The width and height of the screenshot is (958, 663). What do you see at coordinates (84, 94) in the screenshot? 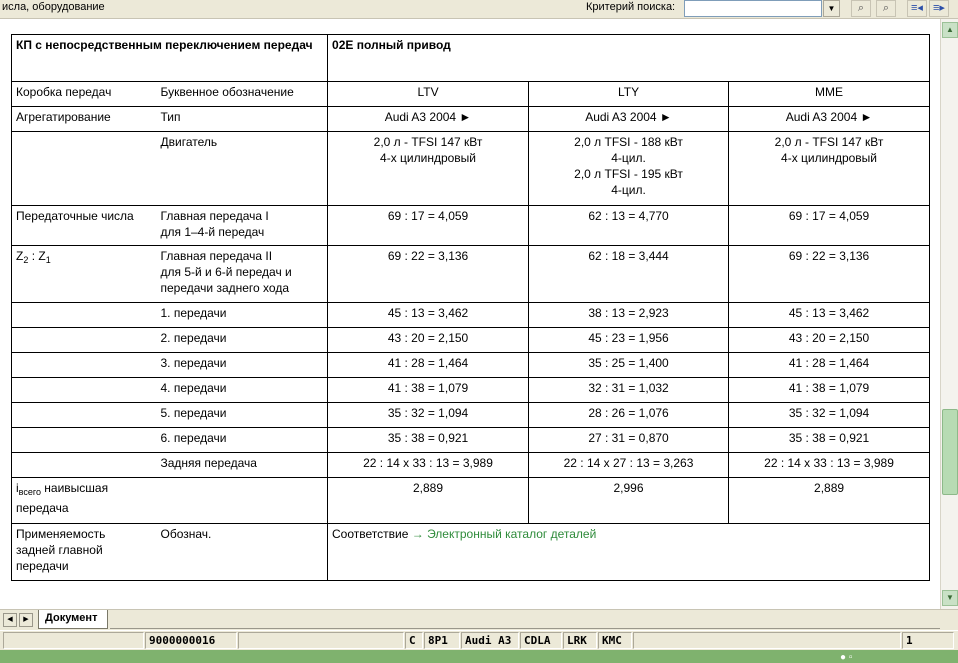
I see `row-label: Коробка передач` at bounding box center [84, 94].